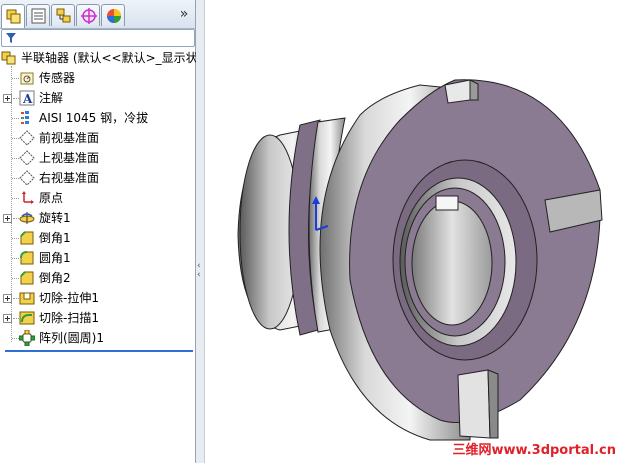  I want to click on tree-item-label: 注解, so click(51, 98).